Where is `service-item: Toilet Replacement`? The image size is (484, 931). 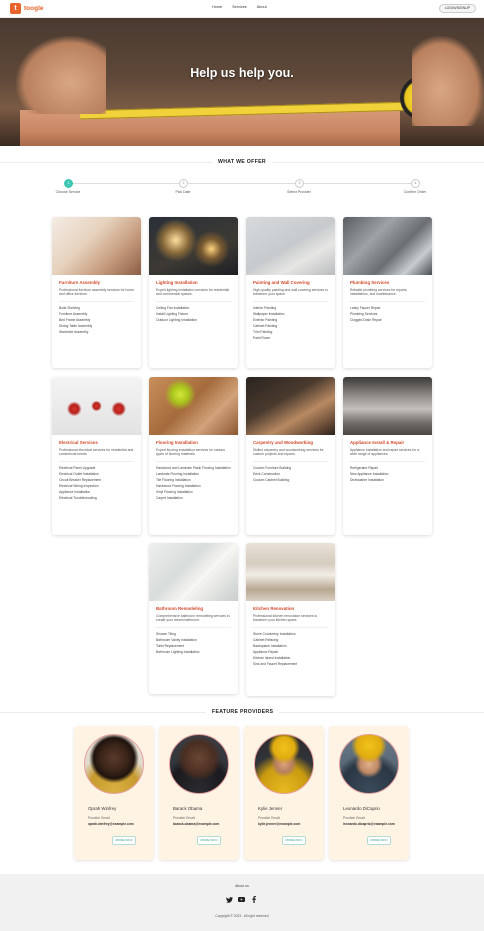
service-item: Toilet Replacement is located at coordinates (193, 646).